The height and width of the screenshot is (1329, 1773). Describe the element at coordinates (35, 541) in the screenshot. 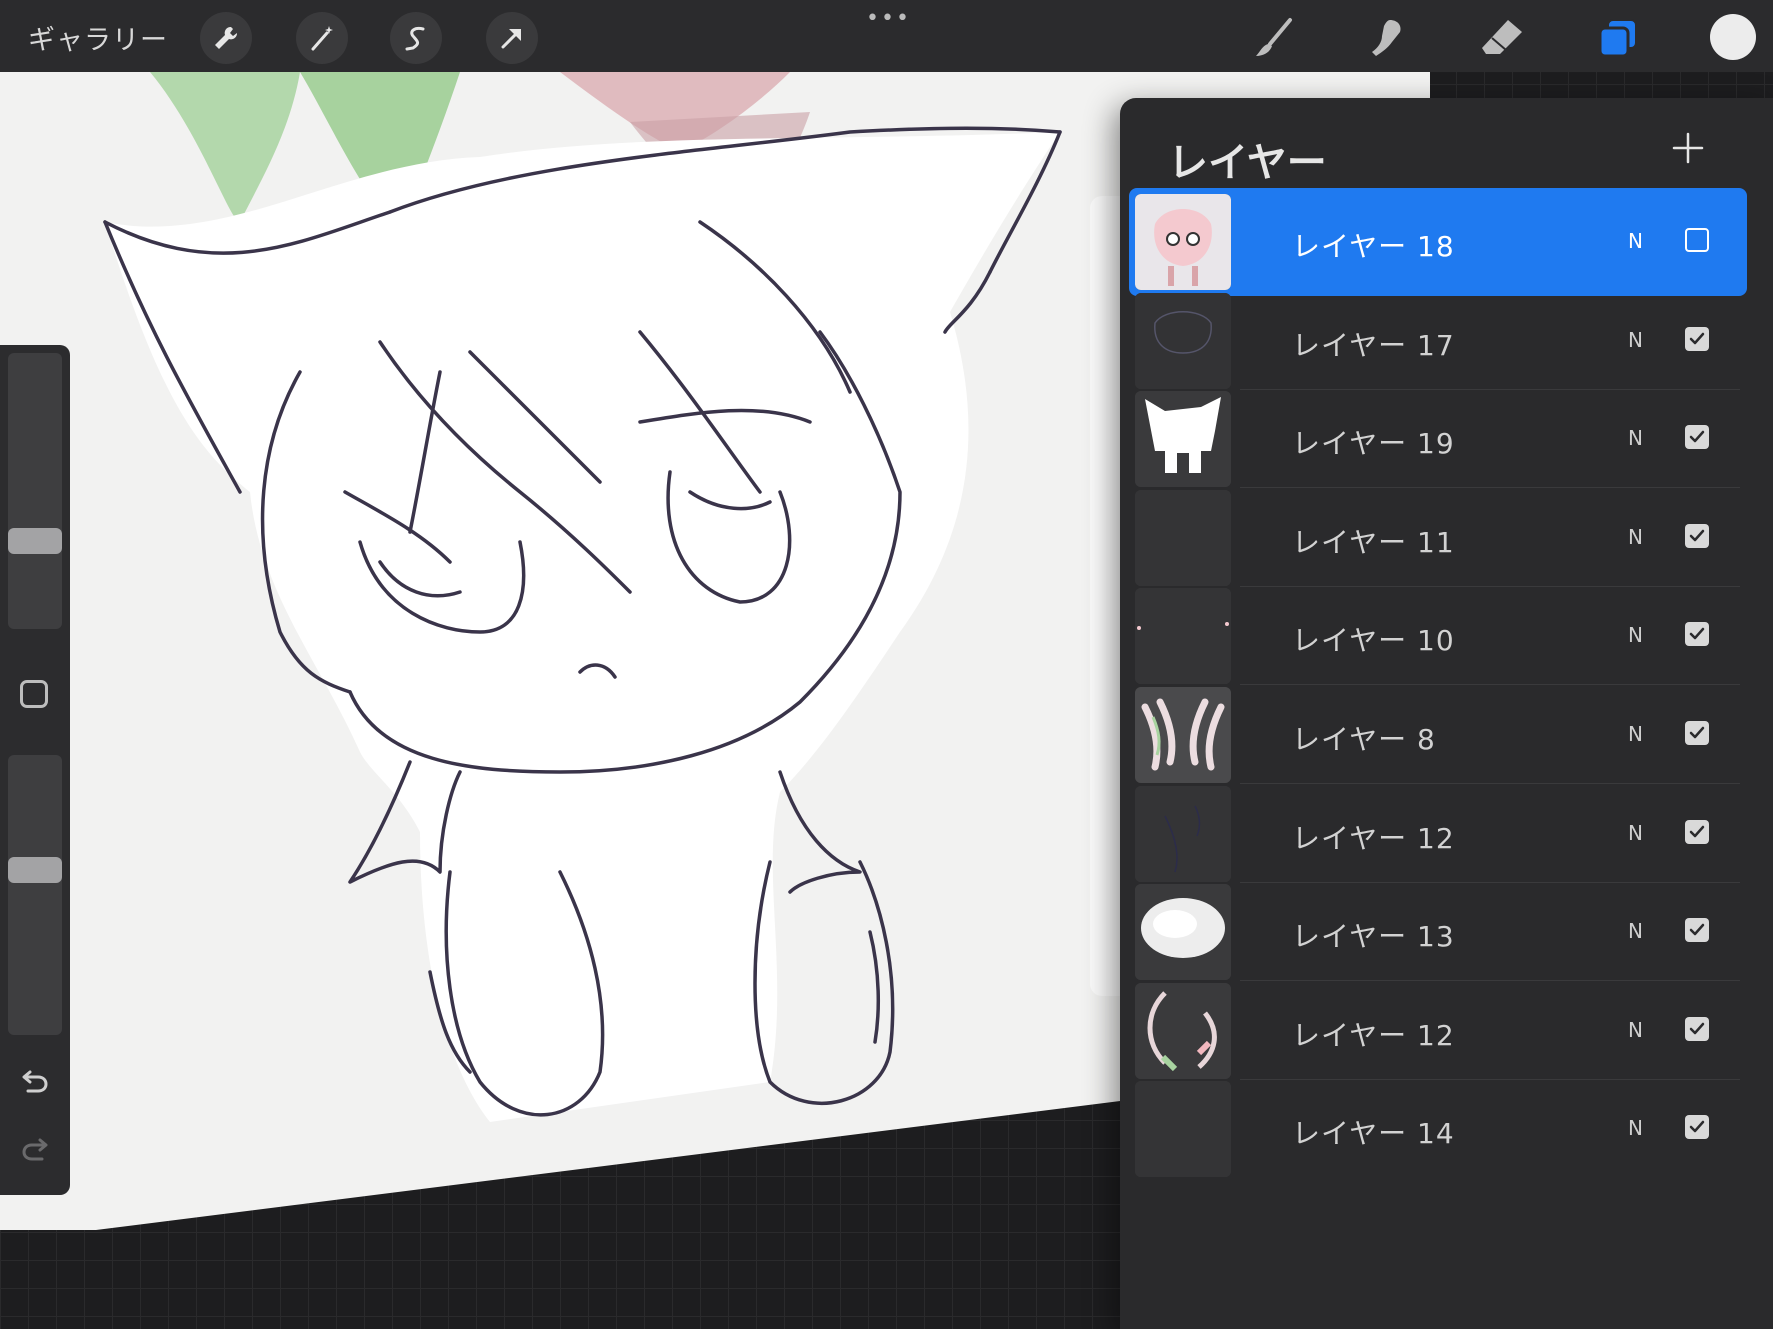

I see `brush-size-thumb` at that location.